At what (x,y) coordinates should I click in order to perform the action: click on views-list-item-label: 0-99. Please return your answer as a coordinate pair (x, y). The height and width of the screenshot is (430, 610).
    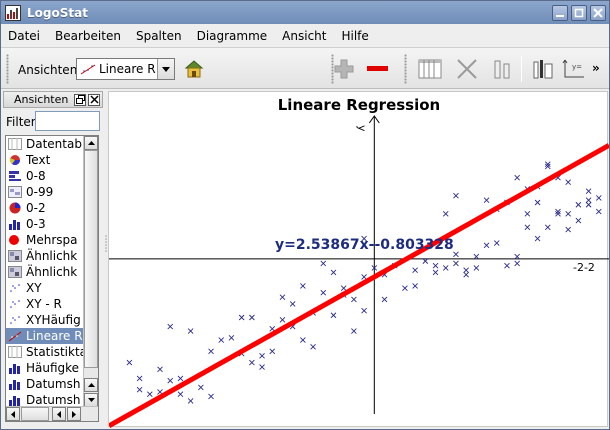
    Looking at the image, I should click on (40, 192).